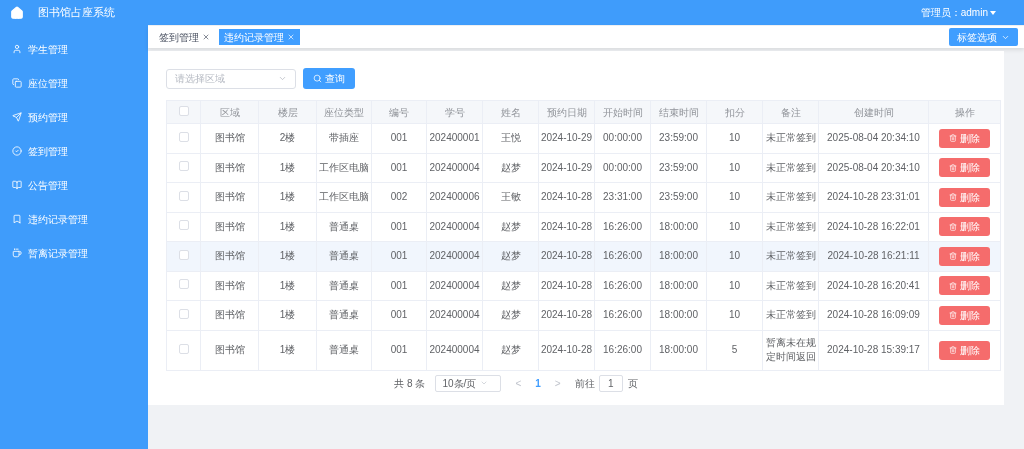  I want to click on column-header: 操作, so click(964, 112).